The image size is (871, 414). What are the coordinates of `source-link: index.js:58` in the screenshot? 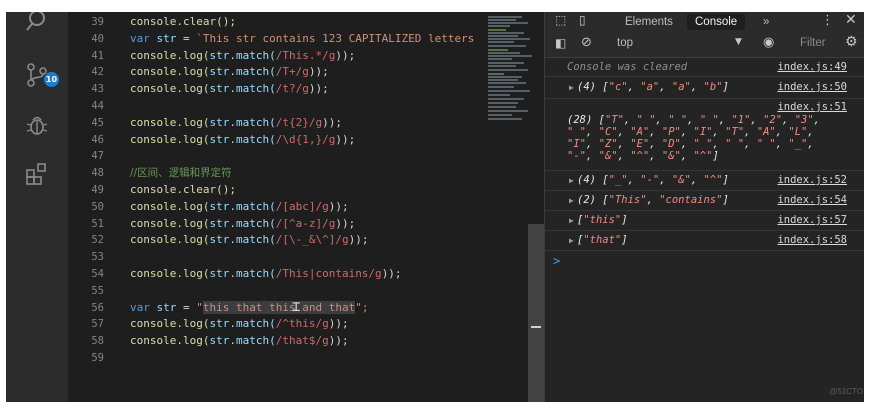 It's located at (812, 240).